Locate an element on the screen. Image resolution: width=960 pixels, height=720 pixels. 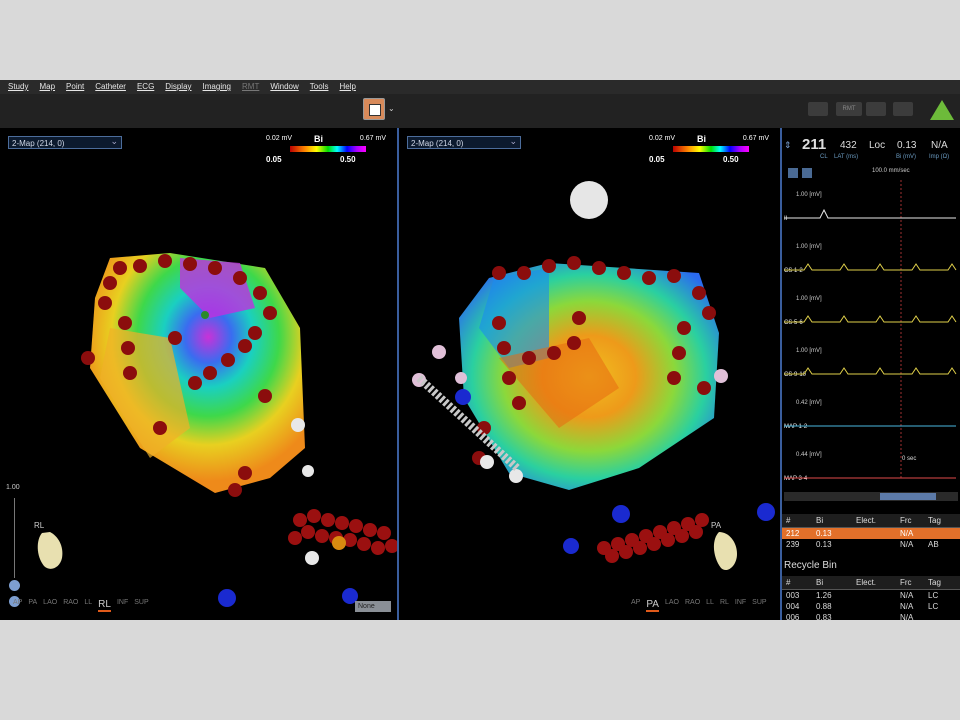
channel-gain: 0.42 [mV] is located at coordinates (809, 403).